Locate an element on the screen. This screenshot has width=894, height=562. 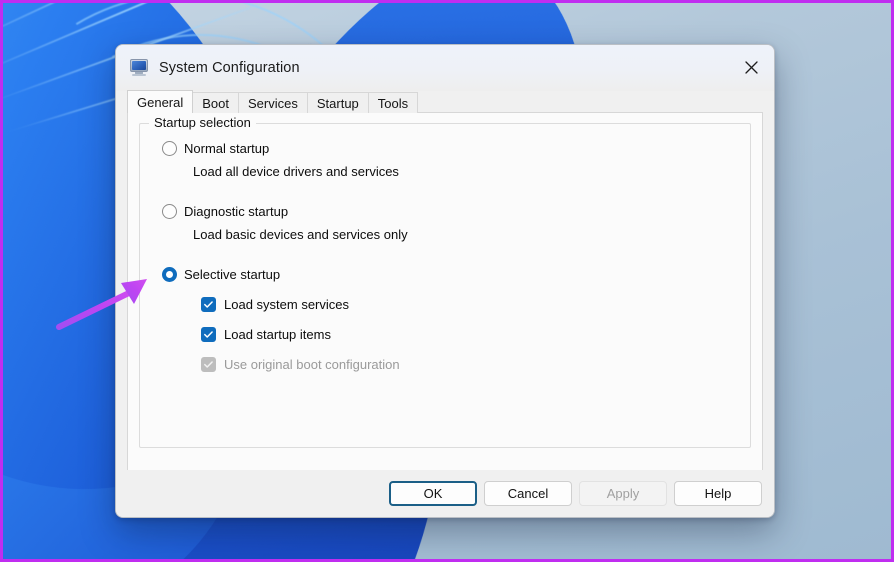
dialog-footer: OK Cancel Apply Help is located at coordinates (445, 493).